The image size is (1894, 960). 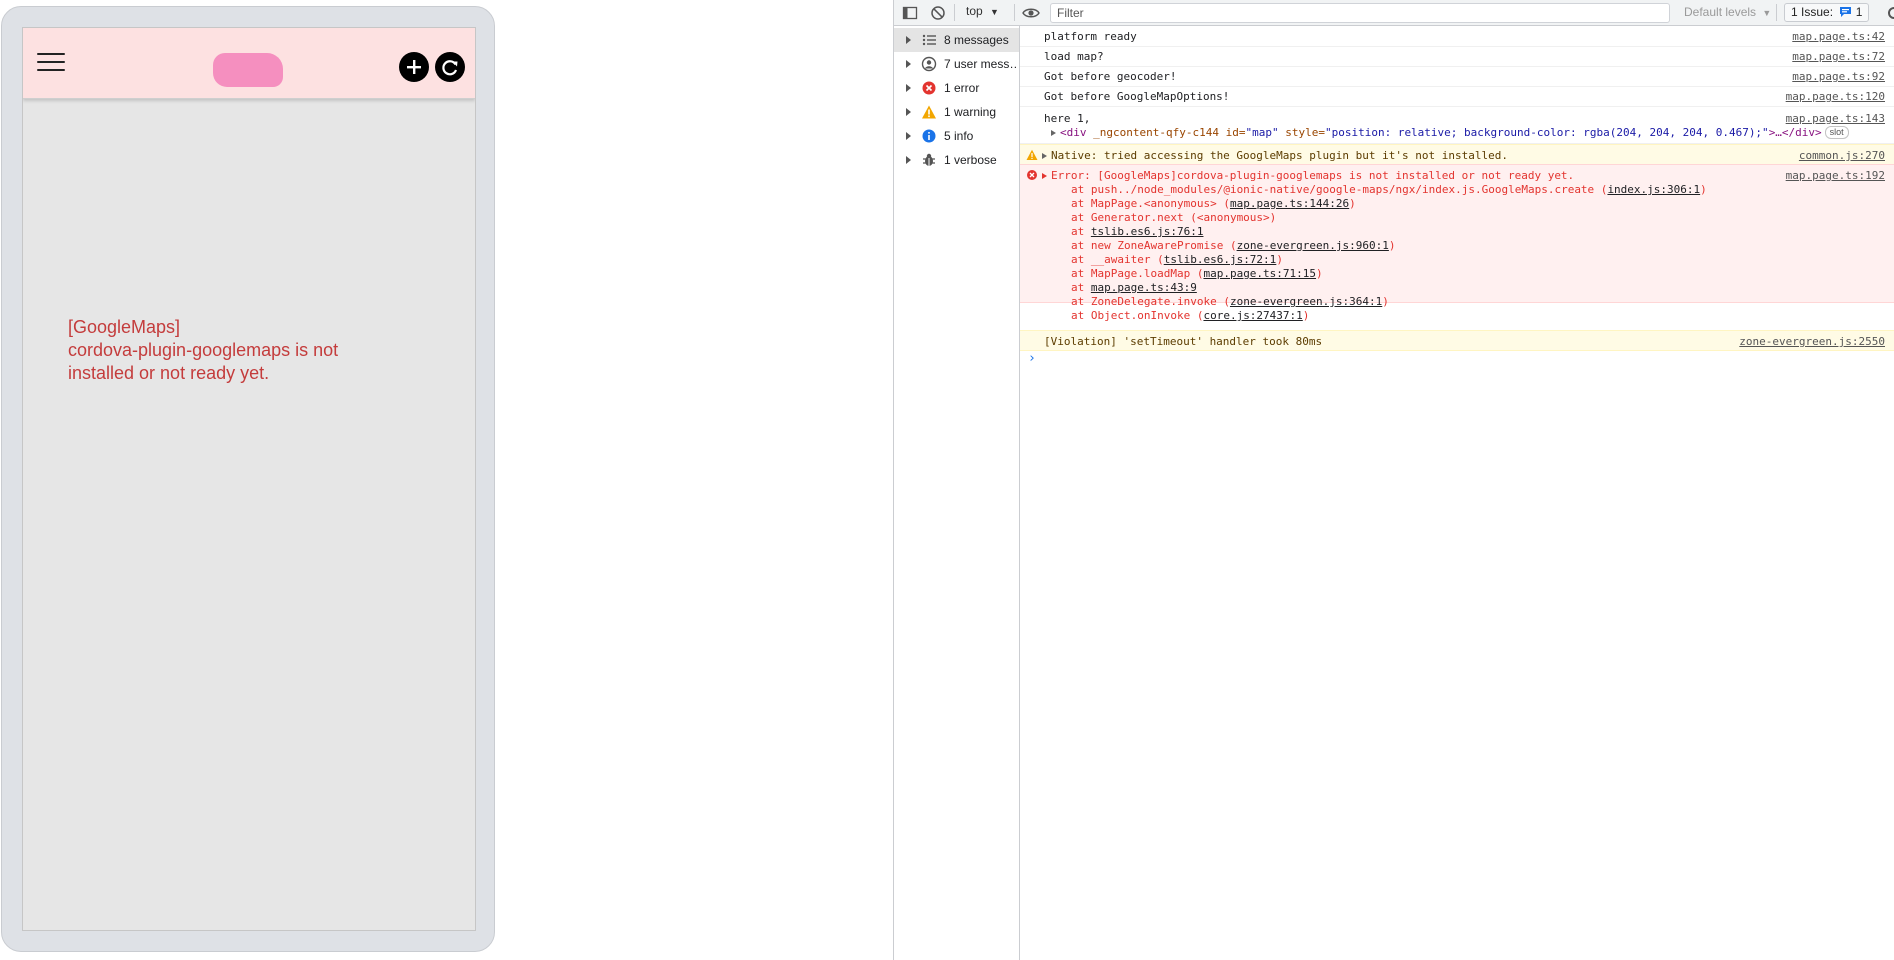 I want to click on stack-source-link: index.js:306:1, so click(x=1653, y=189).